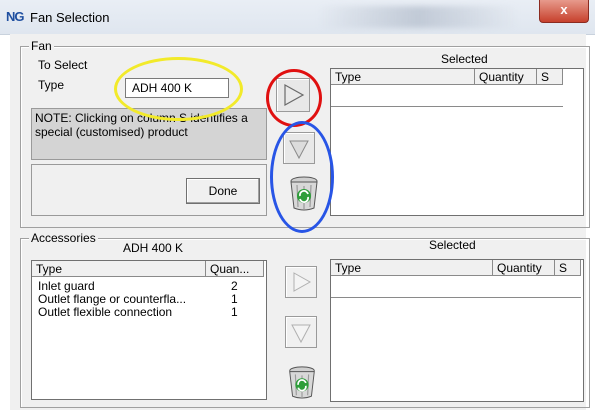  Describe the element at coordinates (63, 238) in the screenshot. I see `accessories-group-legend: Accessories` at that location.